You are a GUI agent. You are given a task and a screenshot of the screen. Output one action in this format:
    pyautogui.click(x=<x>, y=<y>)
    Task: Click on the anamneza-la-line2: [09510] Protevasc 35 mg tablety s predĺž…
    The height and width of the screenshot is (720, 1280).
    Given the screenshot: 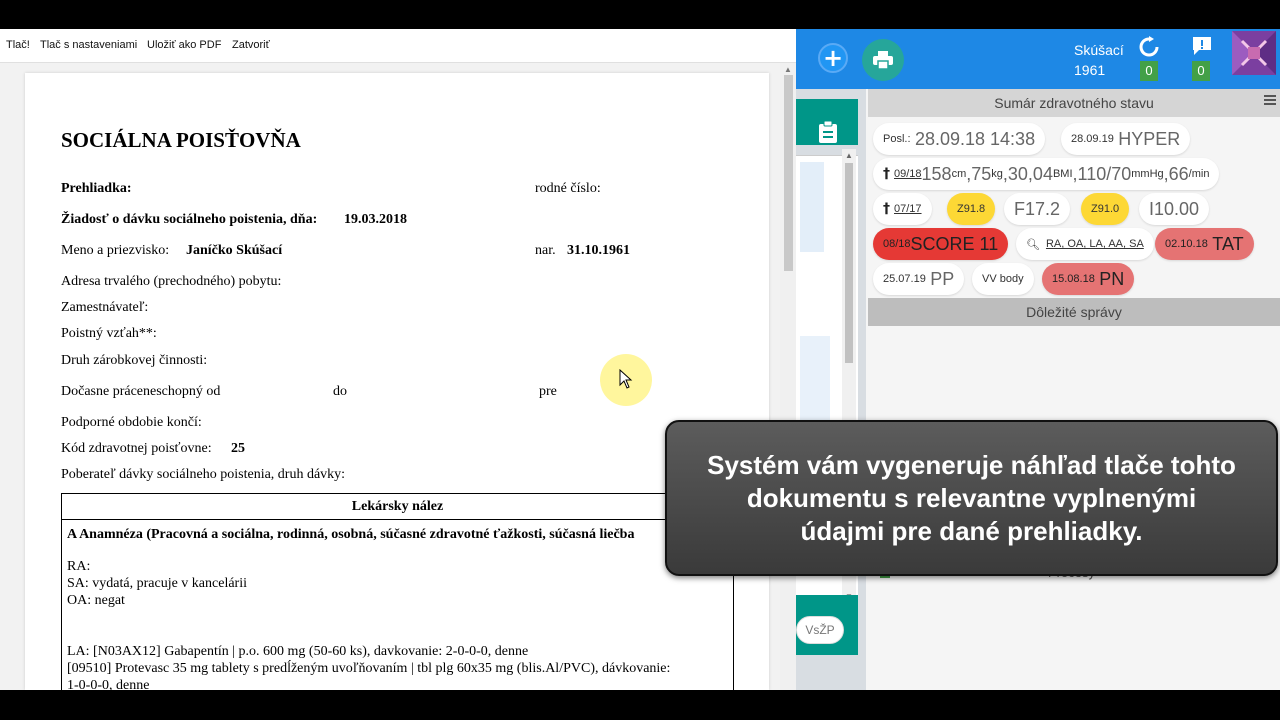 What is the action you would take?
    pyautogui.click(x=369, y=668)
    